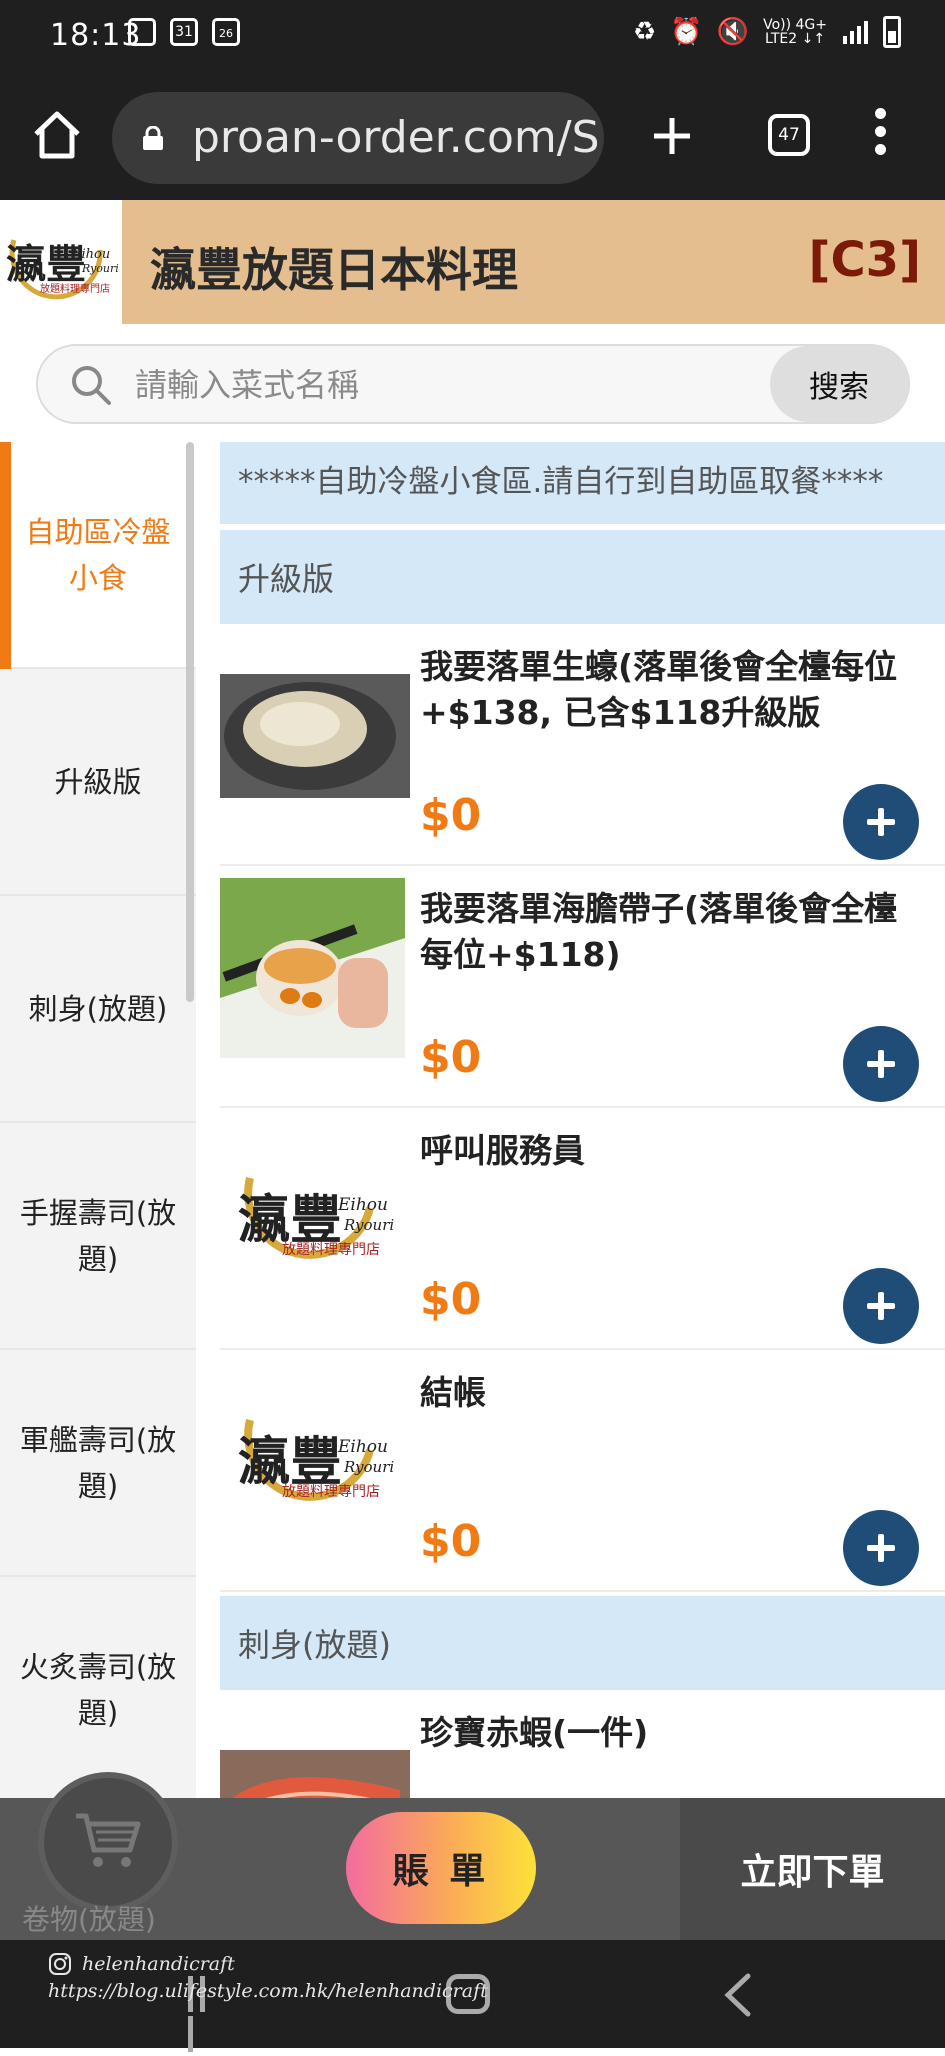 Image resolution: width=945 pixels, height=2056 pixels. Describe the element at coordinates (659, 689) in the screenshot. I see `item-name: 我要落單生蠔(落單後會全檯每位+$138, 已含$118升級版` at that location.